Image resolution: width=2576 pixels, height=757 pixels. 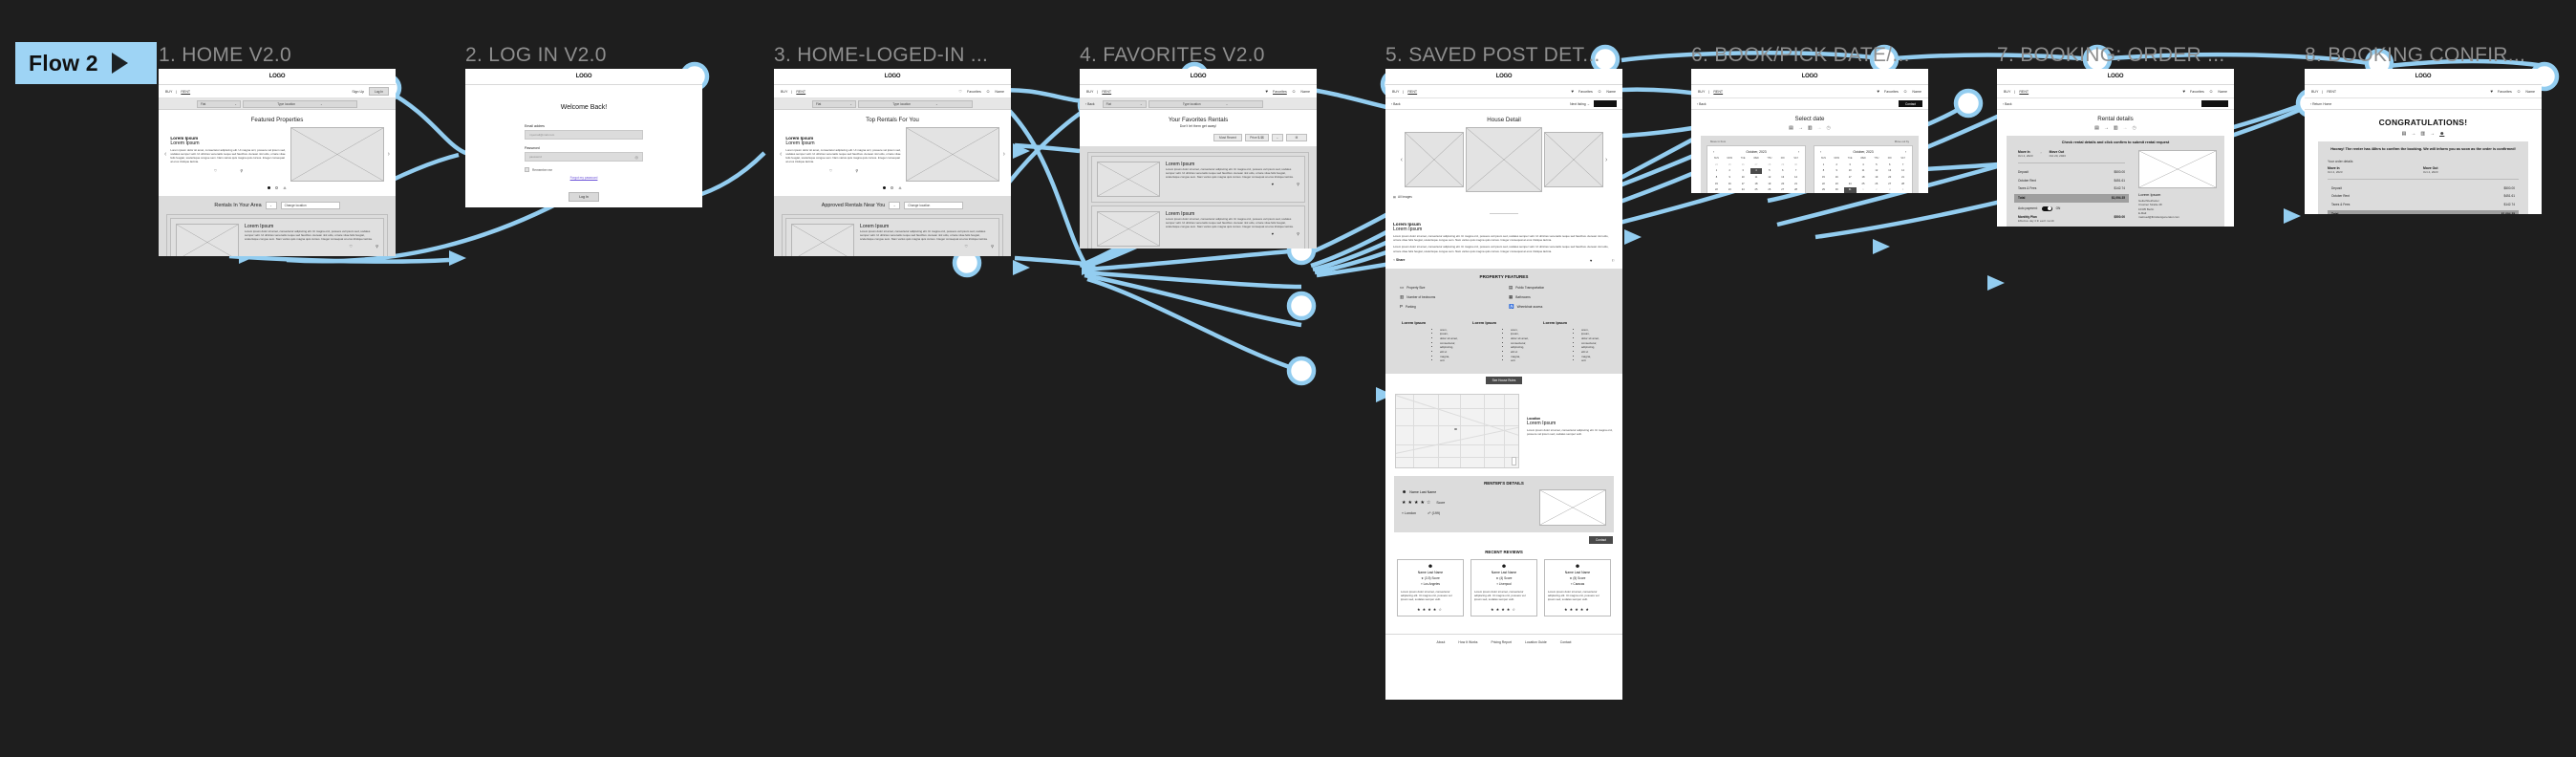 I want to click on share-button: ⌁ Share, so click(x=1399, y=260).